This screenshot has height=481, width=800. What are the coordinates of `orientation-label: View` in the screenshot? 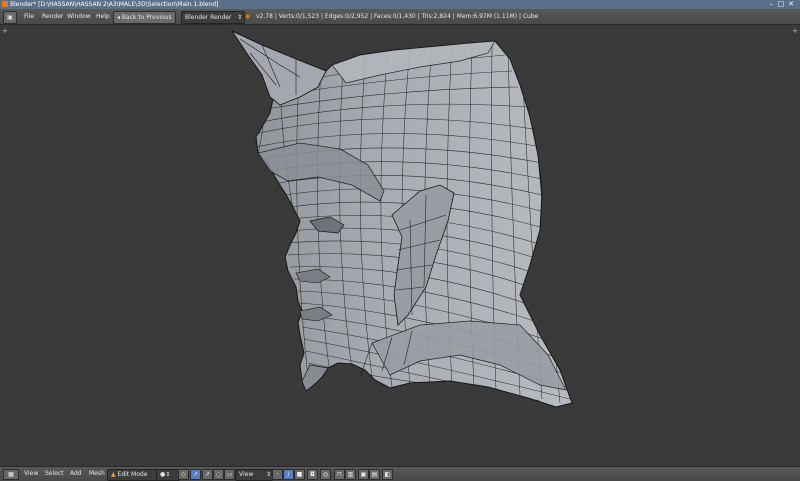 It's located at (246, 474).